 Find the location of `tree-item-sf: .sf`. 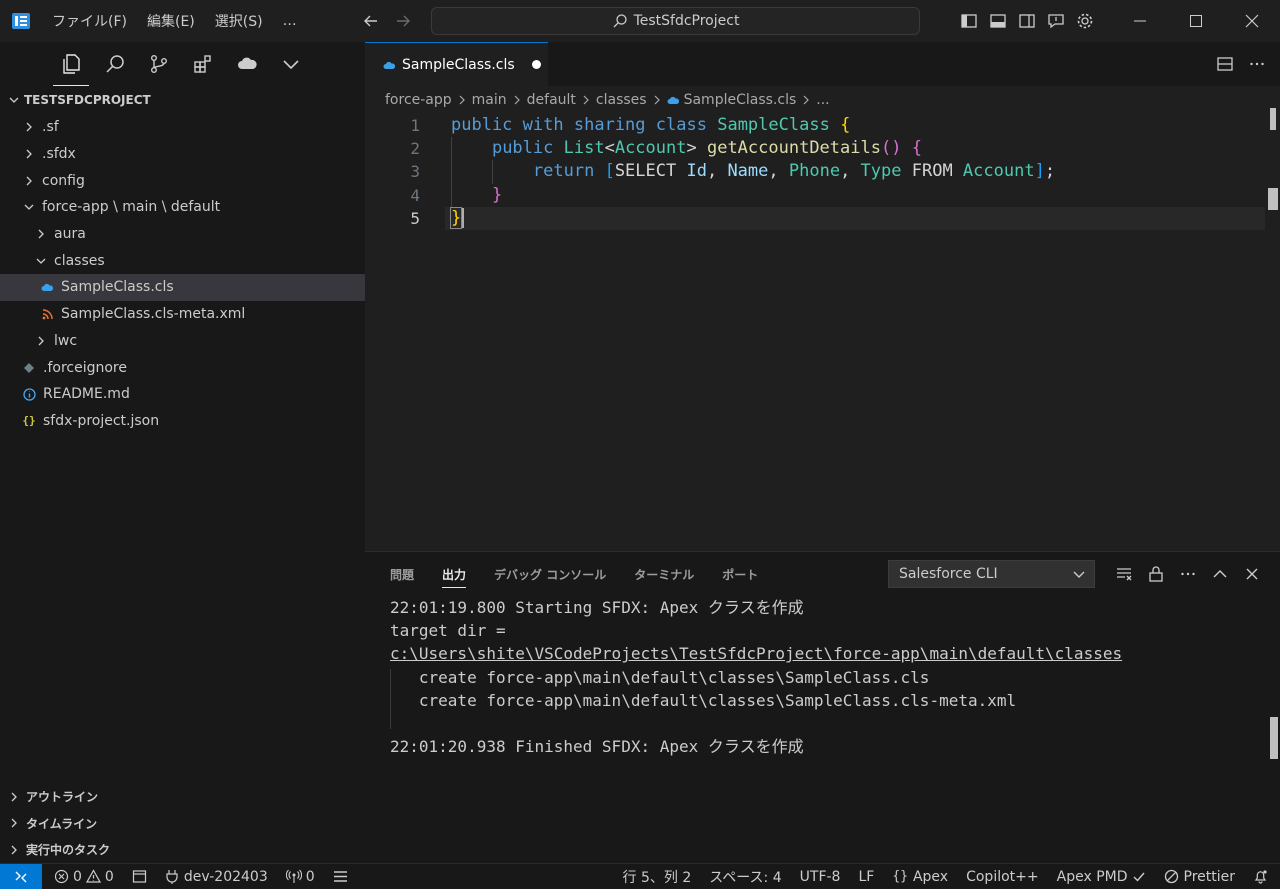

tree-item-sf: .sf is located at coordinates (182, 127).